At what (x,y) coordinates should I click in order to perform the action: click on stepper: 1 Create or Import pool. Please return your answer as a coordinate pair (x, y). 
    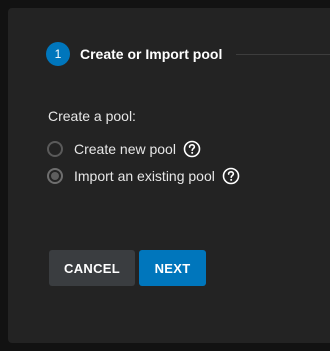
    Looking at the image, I should click on (188, 54).